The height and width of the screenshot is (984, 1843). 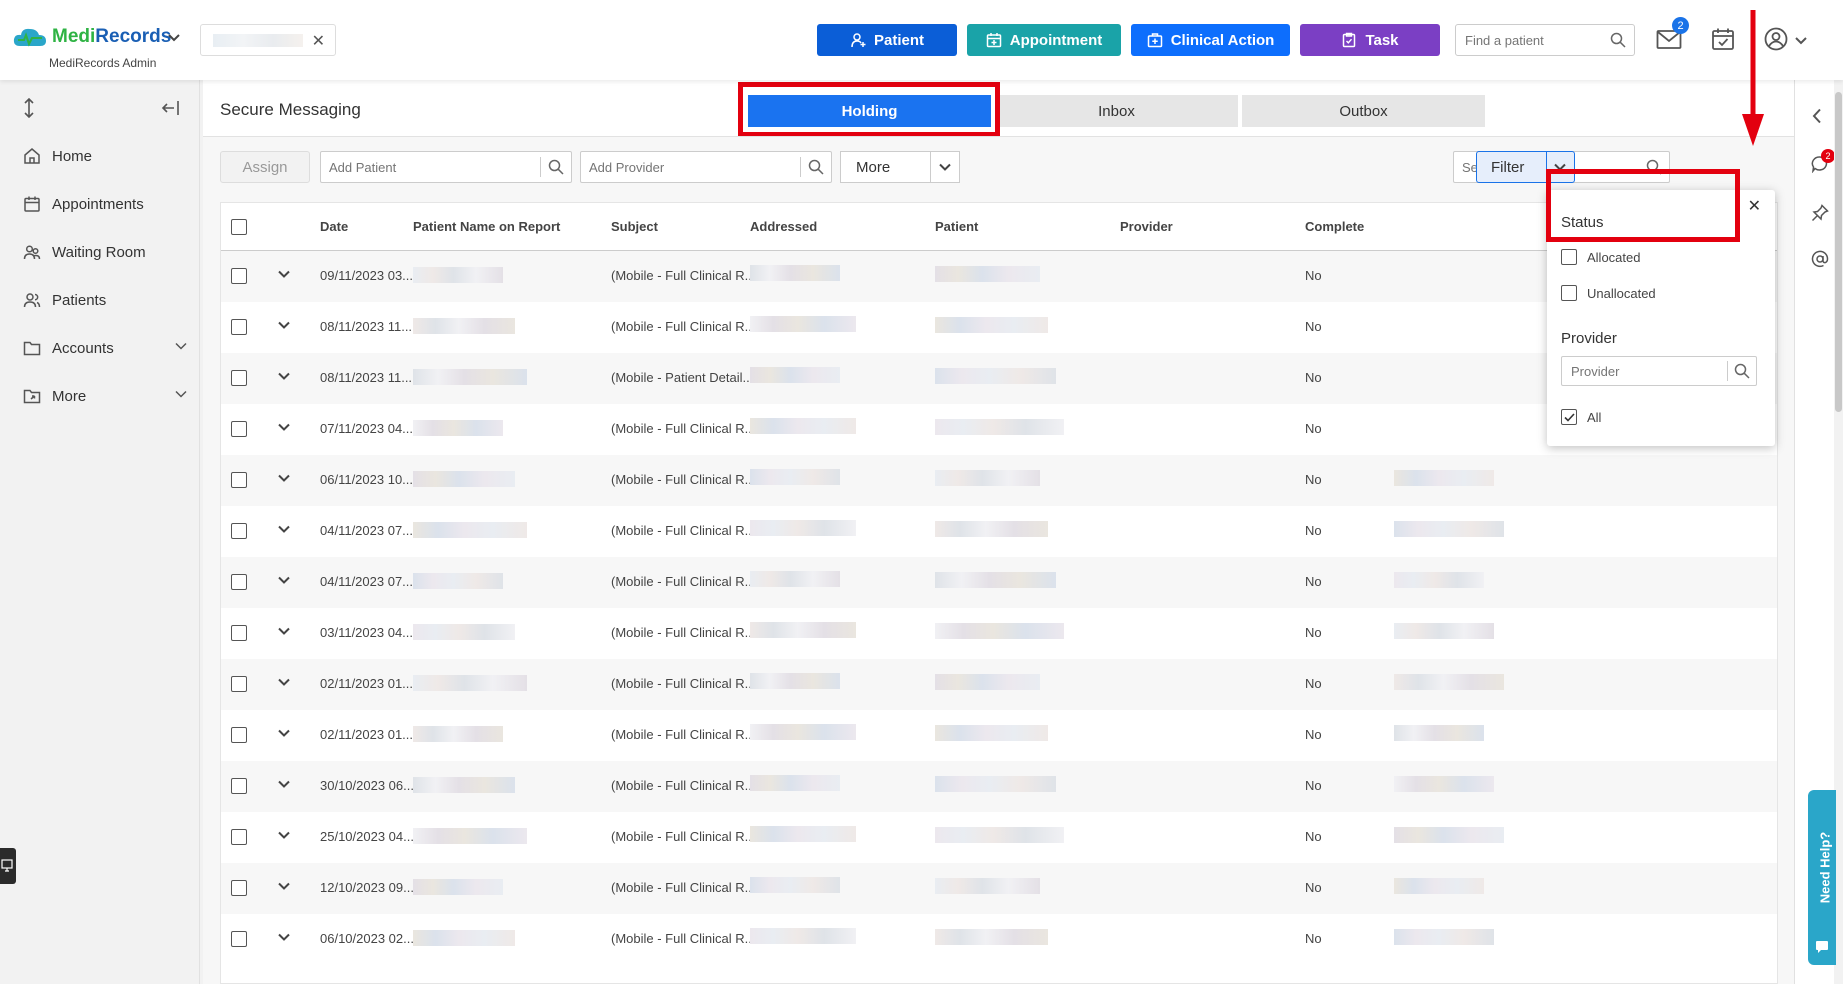 What do you see at coordinates (1608, 293) in the screenshot?
I see `status-unallocated-option: Unallocated` at bounding box center [1608, 293].